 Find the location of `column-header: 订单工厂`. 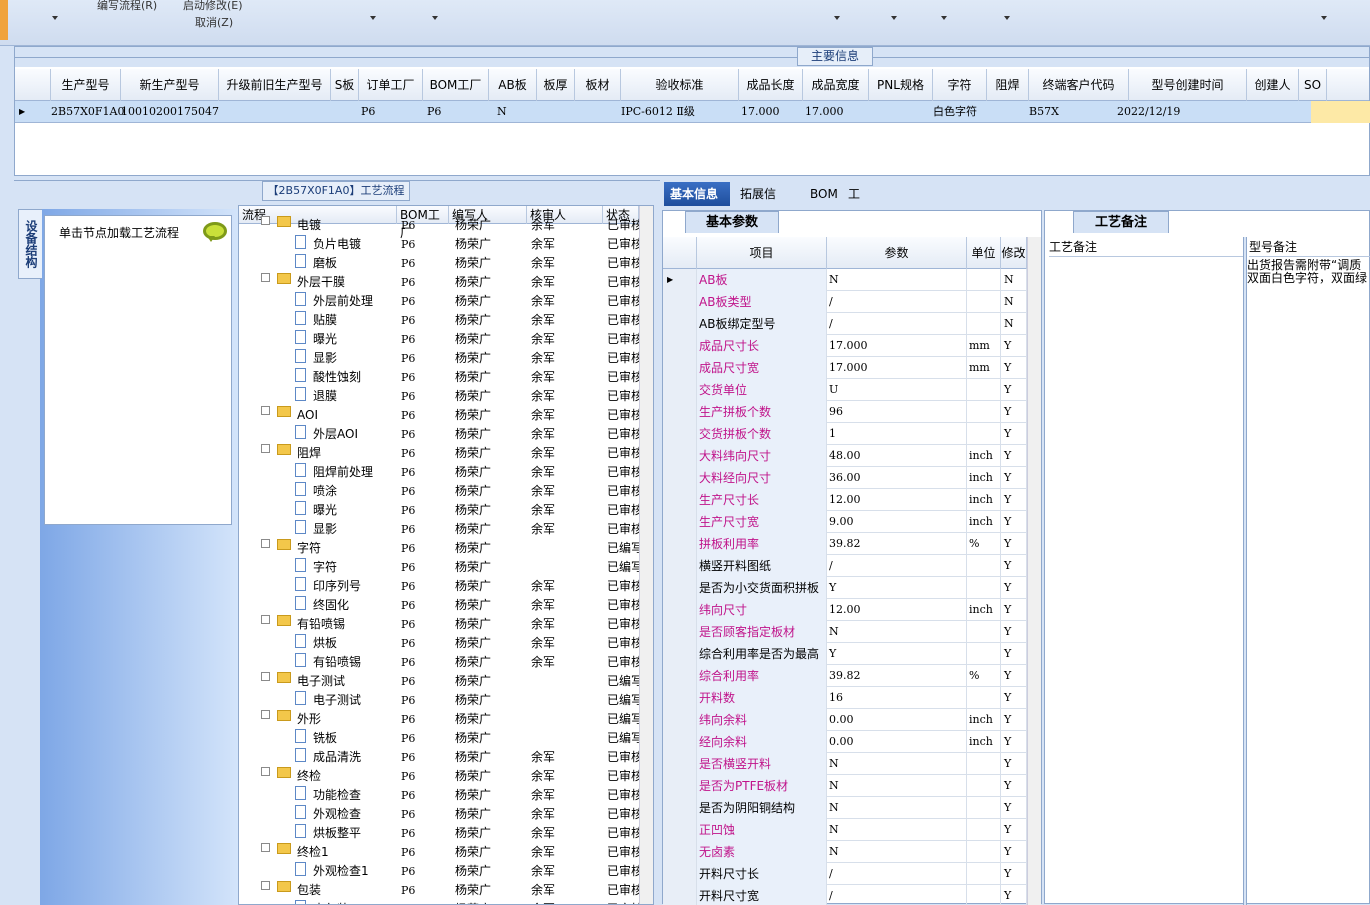

column-header: 订单工厂 is located at coordinates (391, 85).